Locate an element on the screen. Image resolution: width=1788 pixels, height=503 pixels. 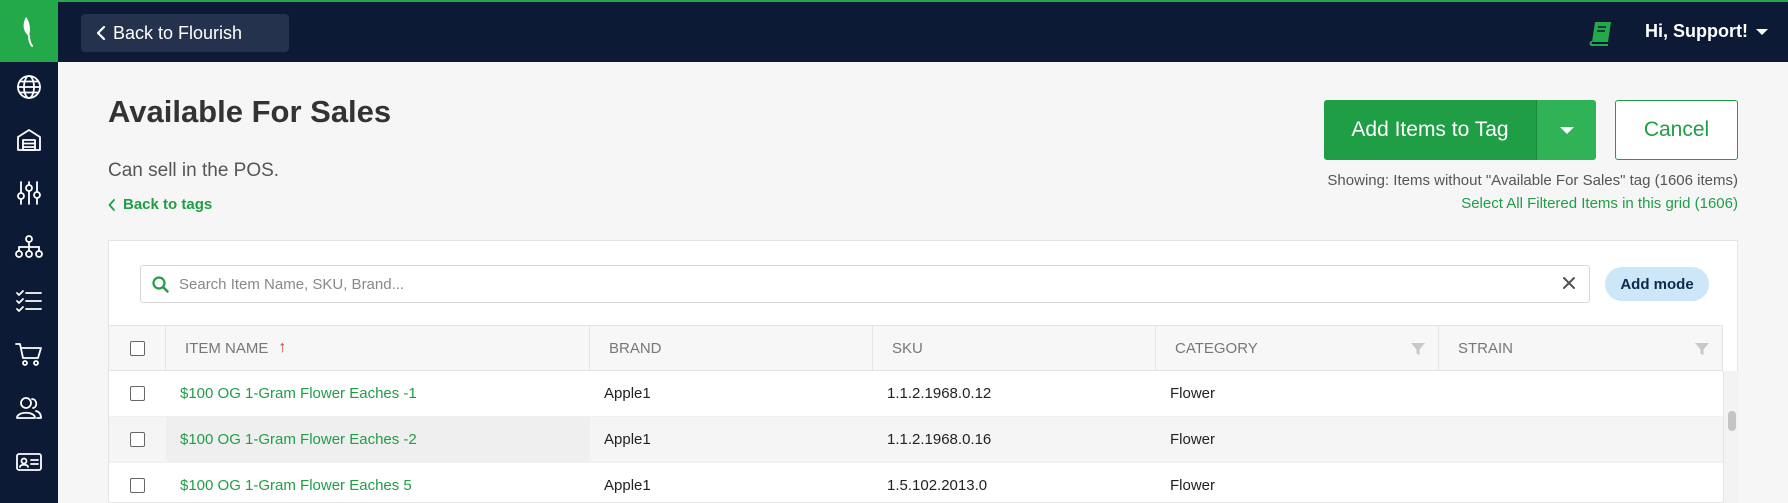
nav-checklist is located at coordinates (29, 301).